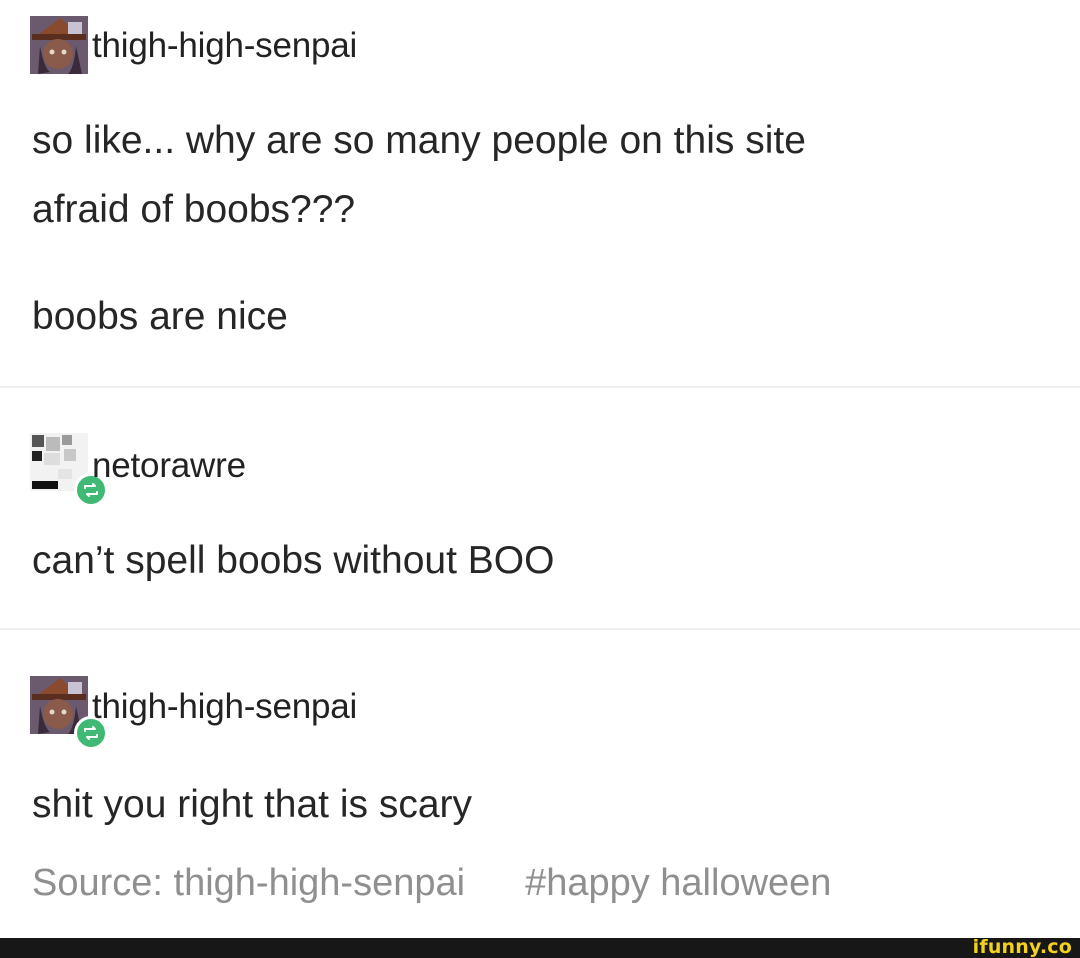 The height and width of the screenshot is (958, 1080). I want to click on watermark-bar: ifunny.co, so click(540, 947).